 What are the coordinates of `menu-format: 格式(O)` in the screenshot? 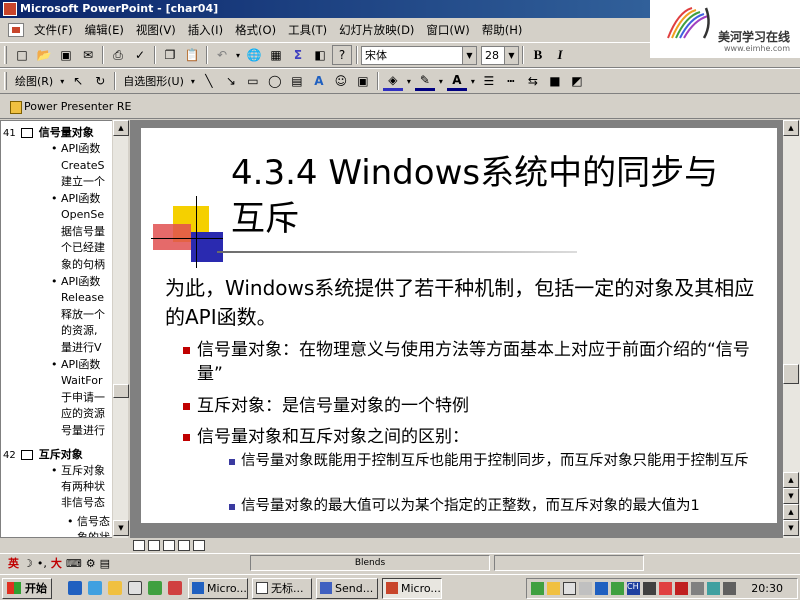 It's located at (255, 30).